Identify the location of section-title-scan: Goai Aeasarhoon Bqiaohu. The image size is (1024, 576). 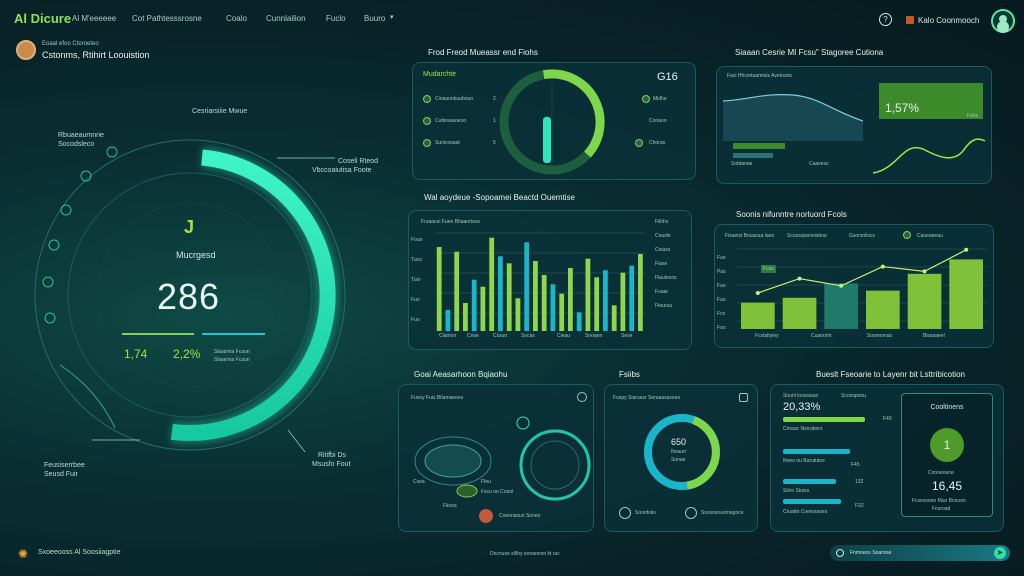
(461, 374).